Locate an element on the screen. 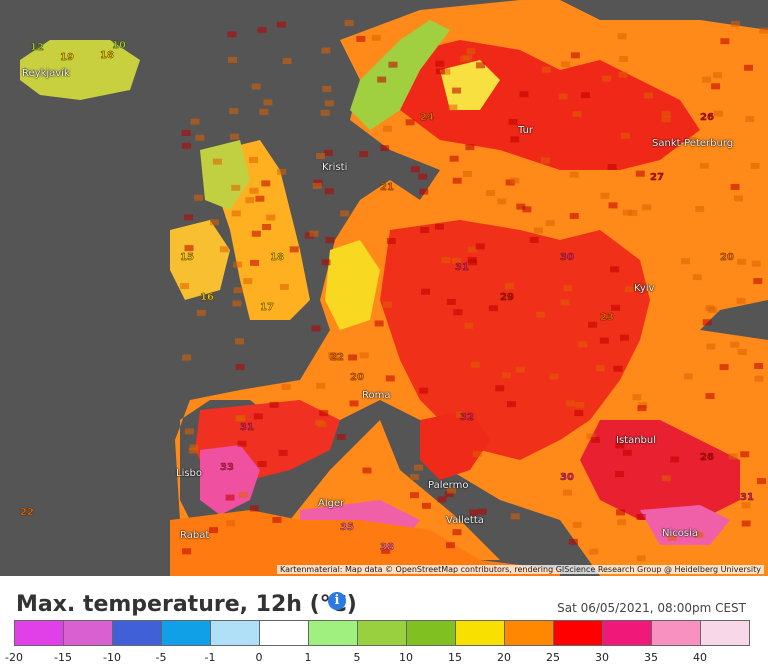 The height and width of the screenshot is (664, 768). scale-tick-label: 40 is located at coordinates (700, 657).